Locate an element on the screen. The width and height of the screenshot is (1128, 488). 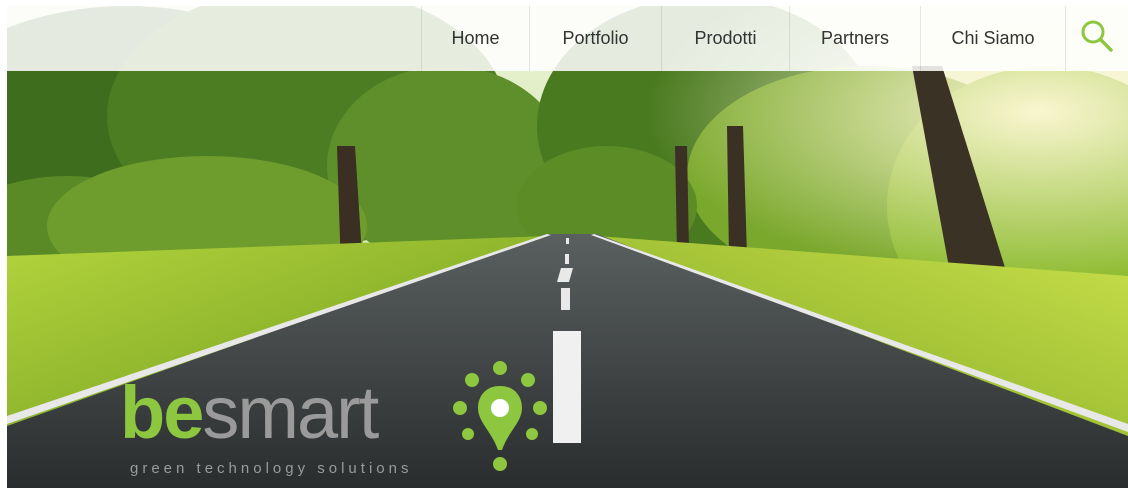
nav-item-partners: Partners is located at coordinates (854, 38).